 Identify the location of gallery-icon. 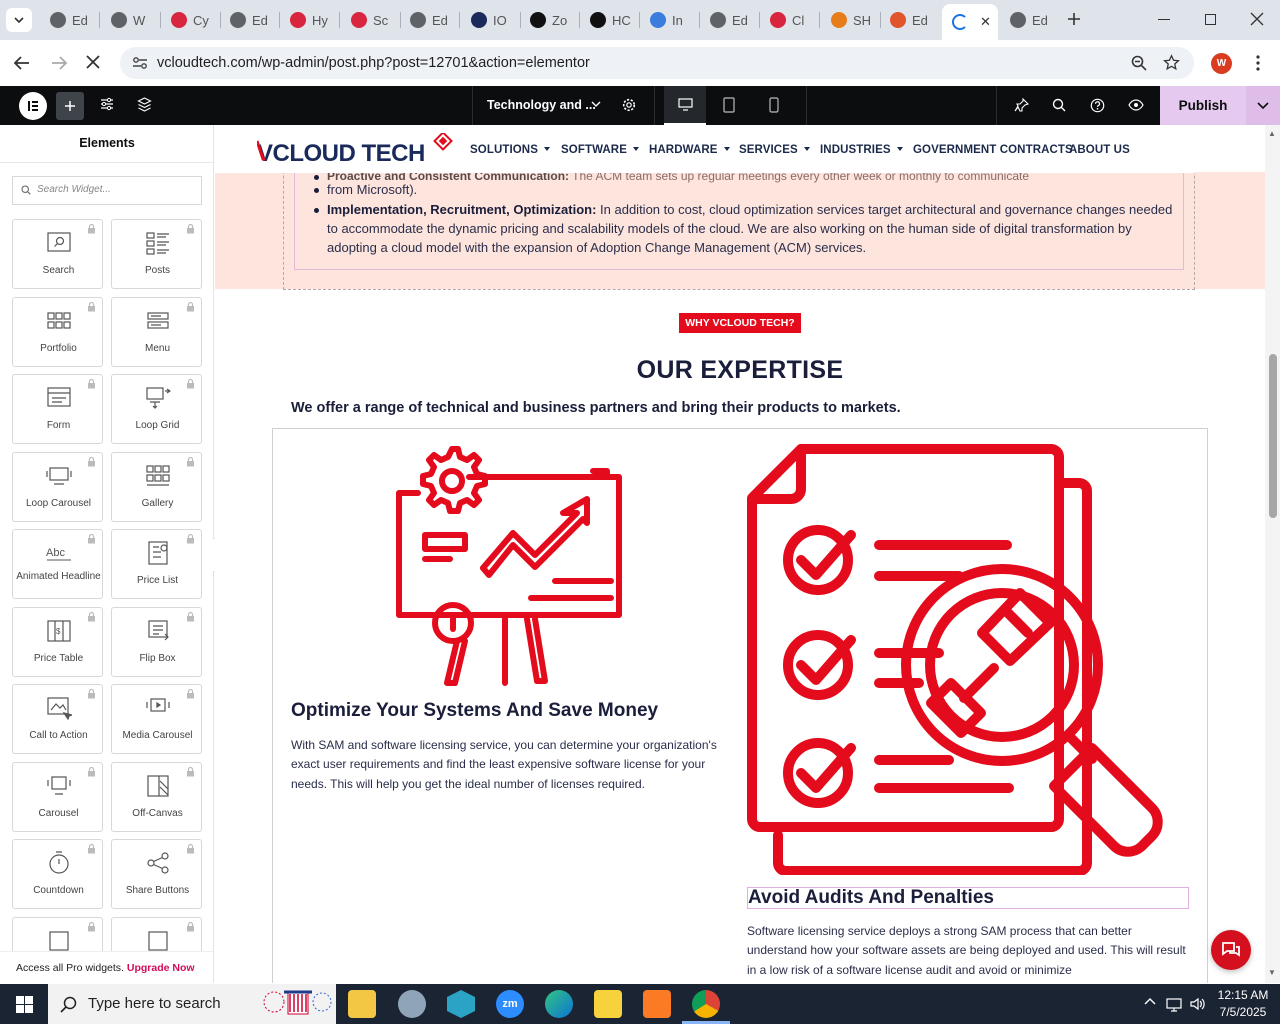
(158, 476).